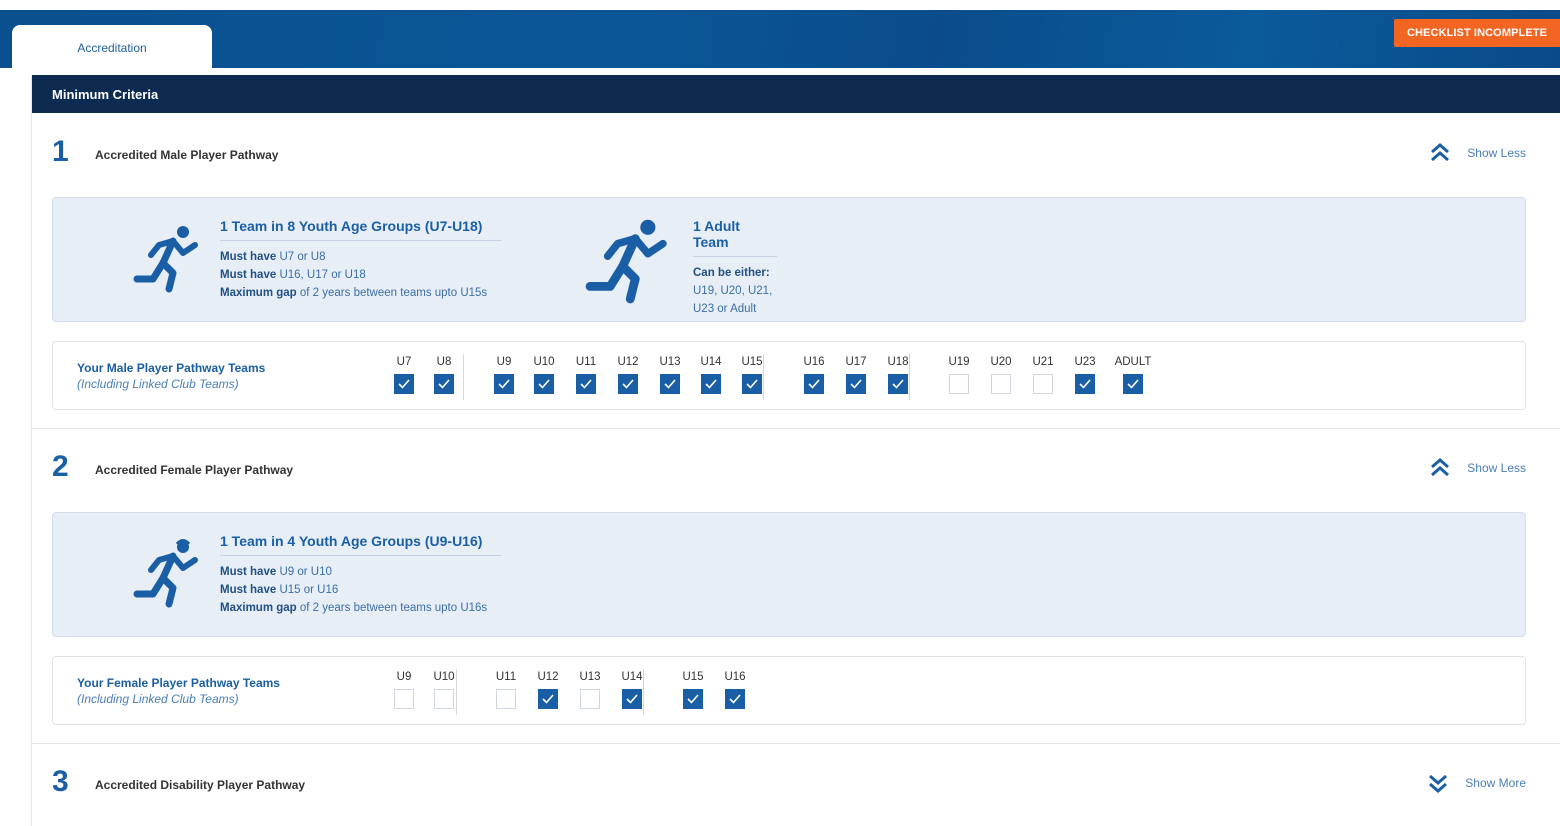 Image resolution: width=1560 pixels, height=826 pixels. What do you see at coordinates (1043, 362) in the screenshot?
I see `age-group-label: U21` at bounding box center [1043, 362].